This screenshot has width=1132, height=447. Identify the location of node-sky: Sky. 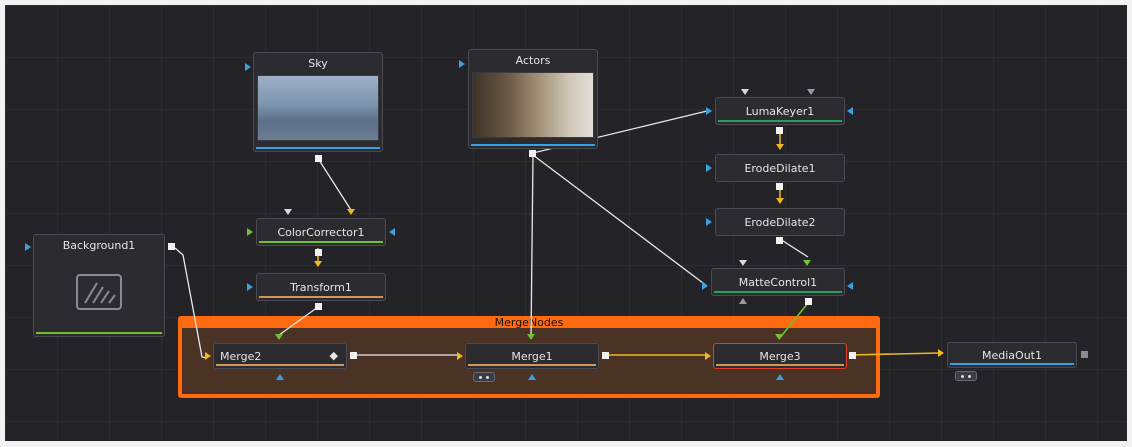
(318, 102).